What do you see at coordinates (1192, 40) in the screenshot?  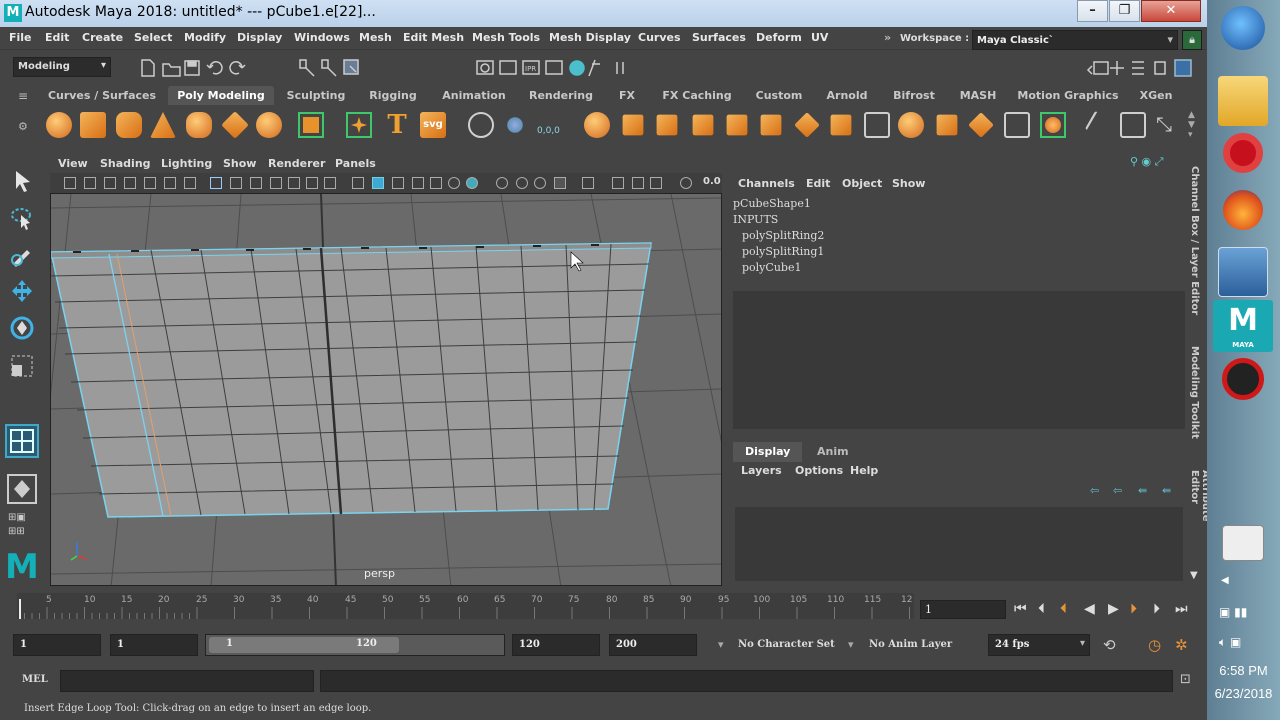 I see `lock-icon: 🔒︎` at bounding box center [1192, 40].